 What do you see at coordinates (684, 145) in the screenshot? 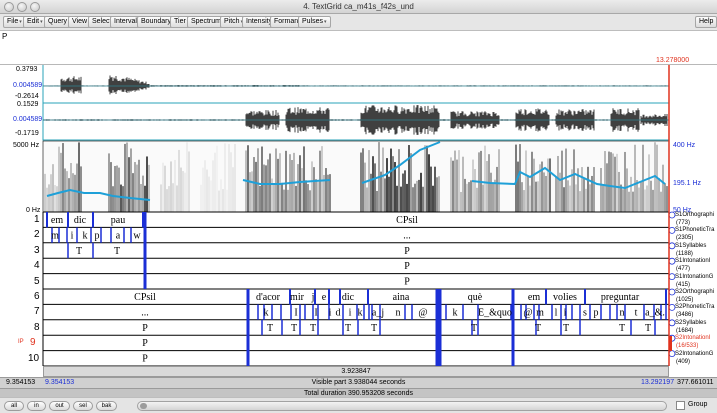
I see `pitch-max-label: 400 Hz` at bounding box center [684, 145].